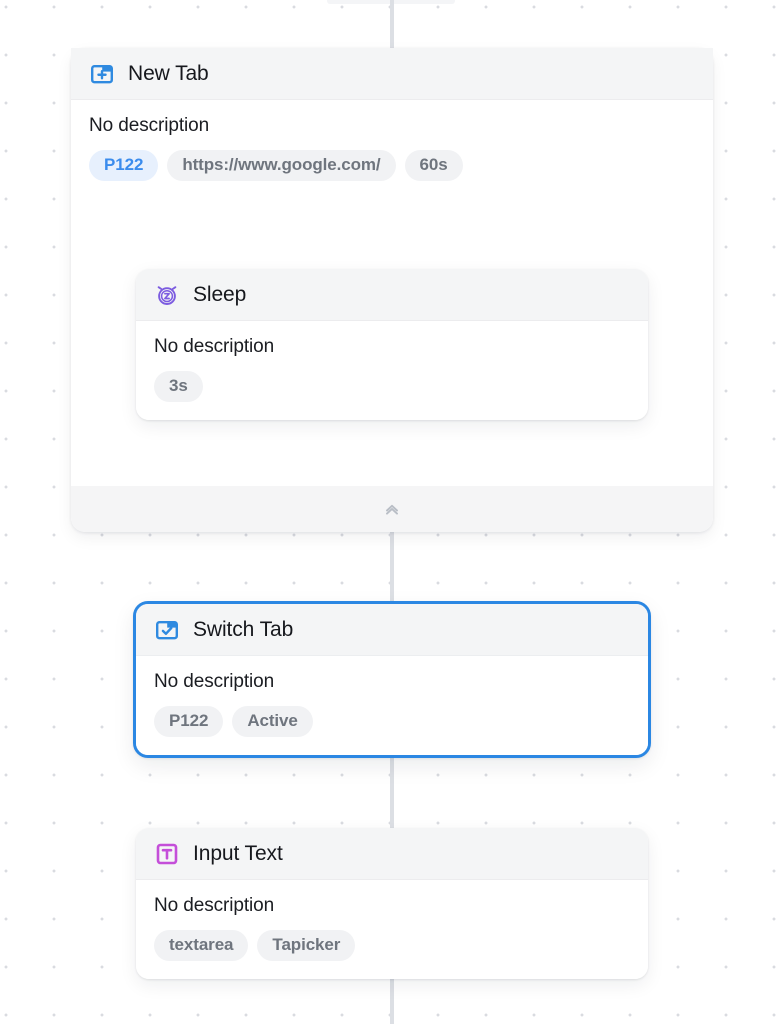 This screenshot has height=1024, width=784. I want to click on node-tag-value: Tapicker, so click(306, 945).